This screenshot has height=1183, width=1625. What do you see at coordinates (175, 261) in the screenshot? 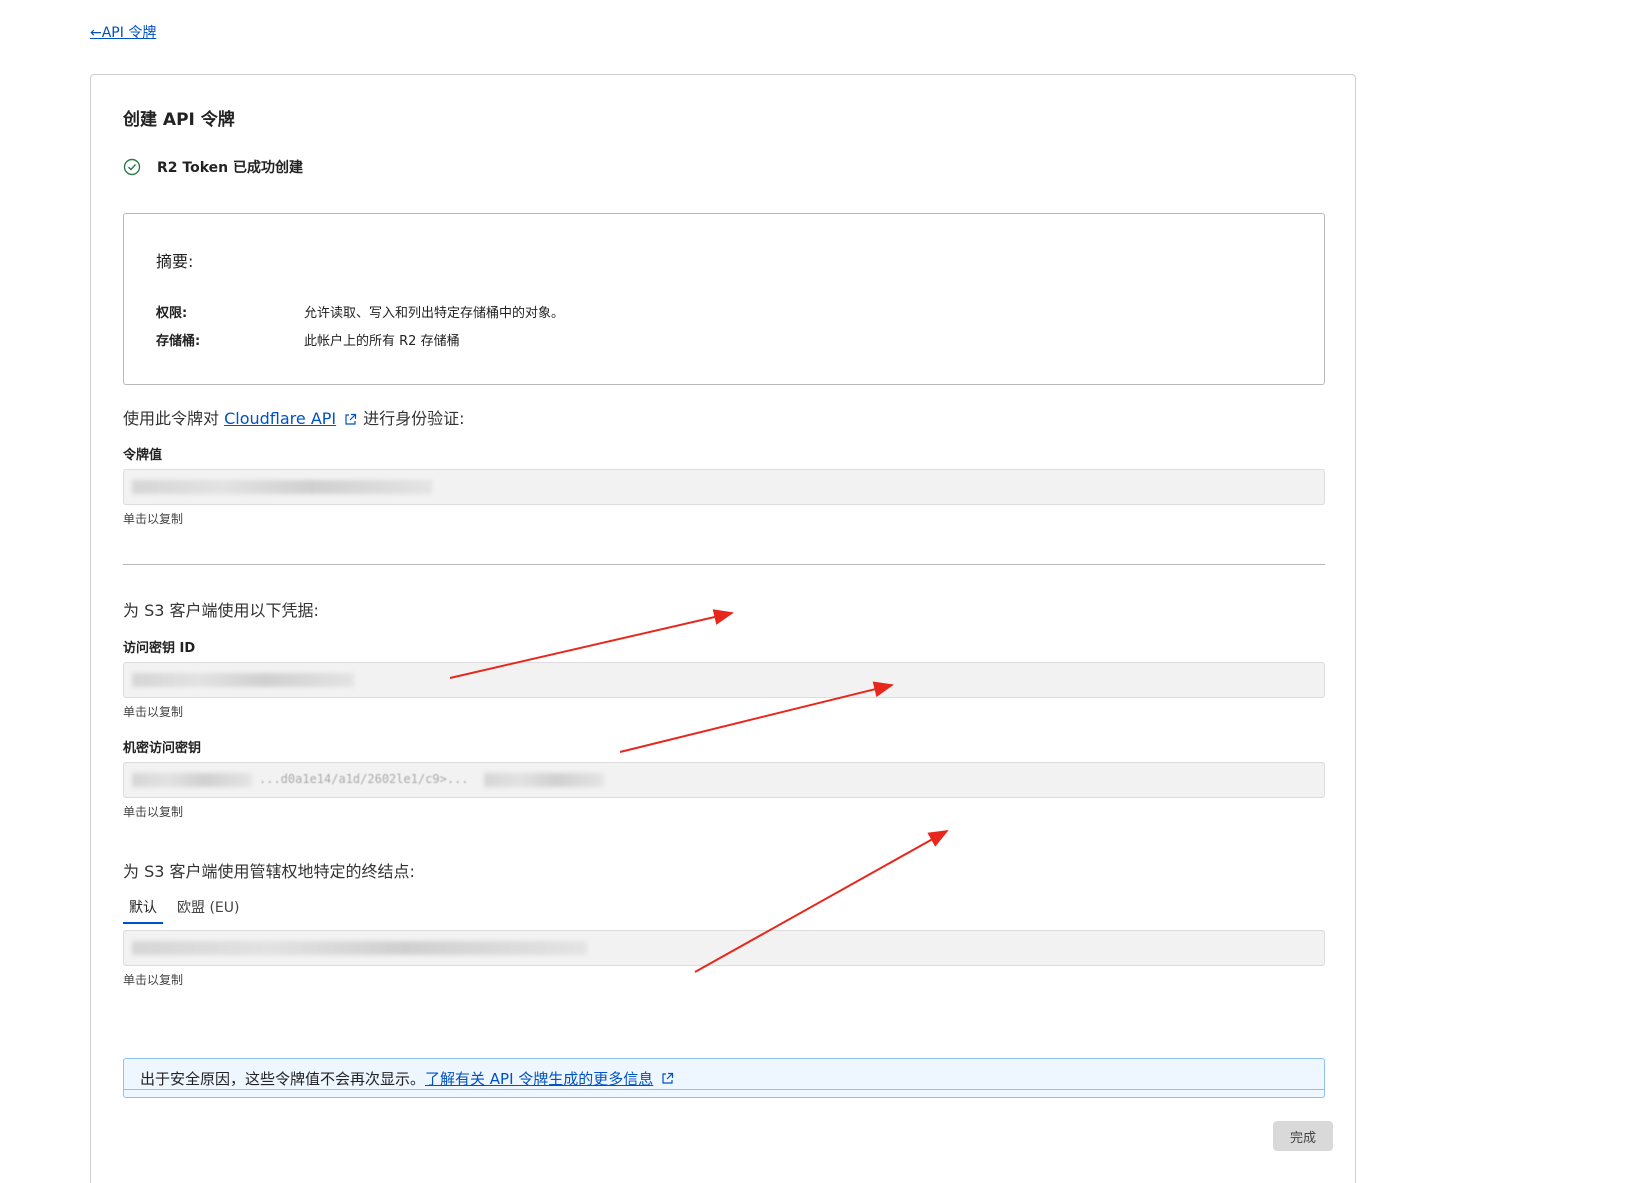
I see `summary-heading: 摘要:` at bounding box center [175, 261].